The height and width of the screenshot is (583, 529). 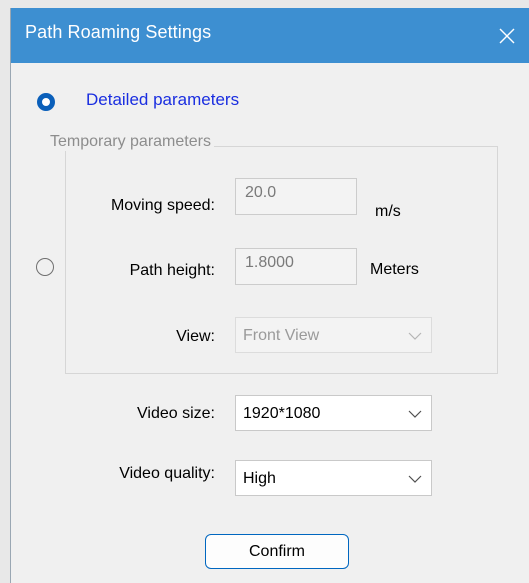 What do you see at coordinates (281, 335) in the screenshot?
I see `view-select-value: Front View` at bounding box center [281, 335].